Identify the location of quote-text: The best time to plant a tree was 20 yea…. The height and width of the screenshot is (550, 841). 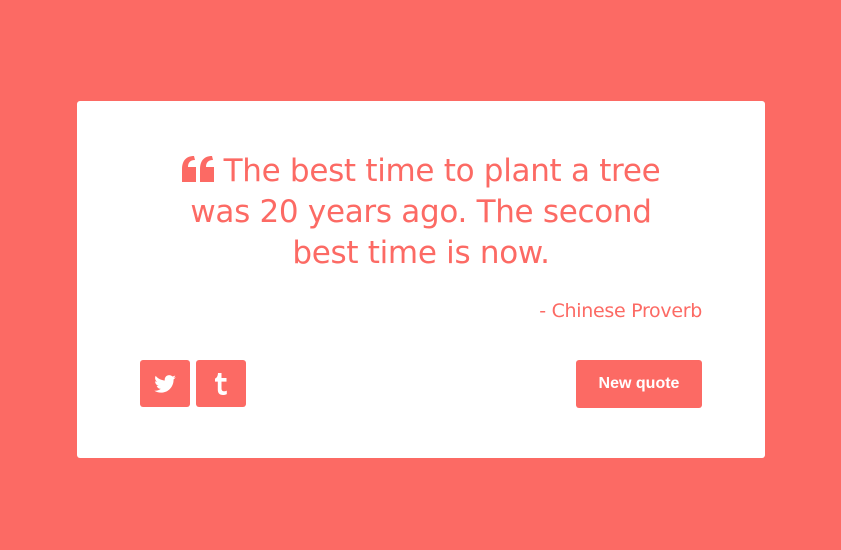
(425, 212).